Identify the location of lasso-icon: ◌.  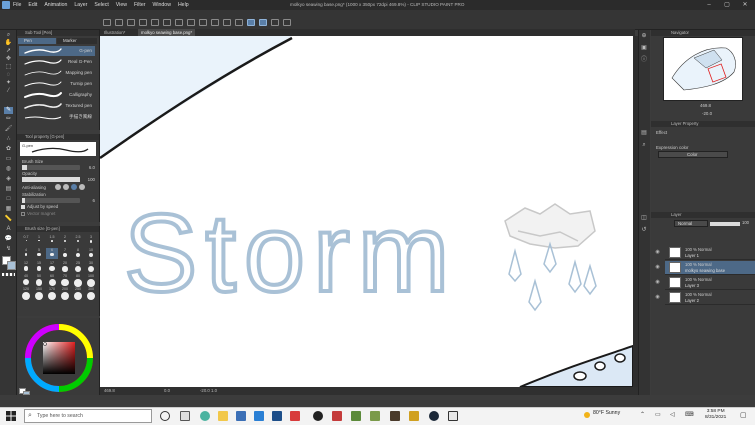
(8, 75).